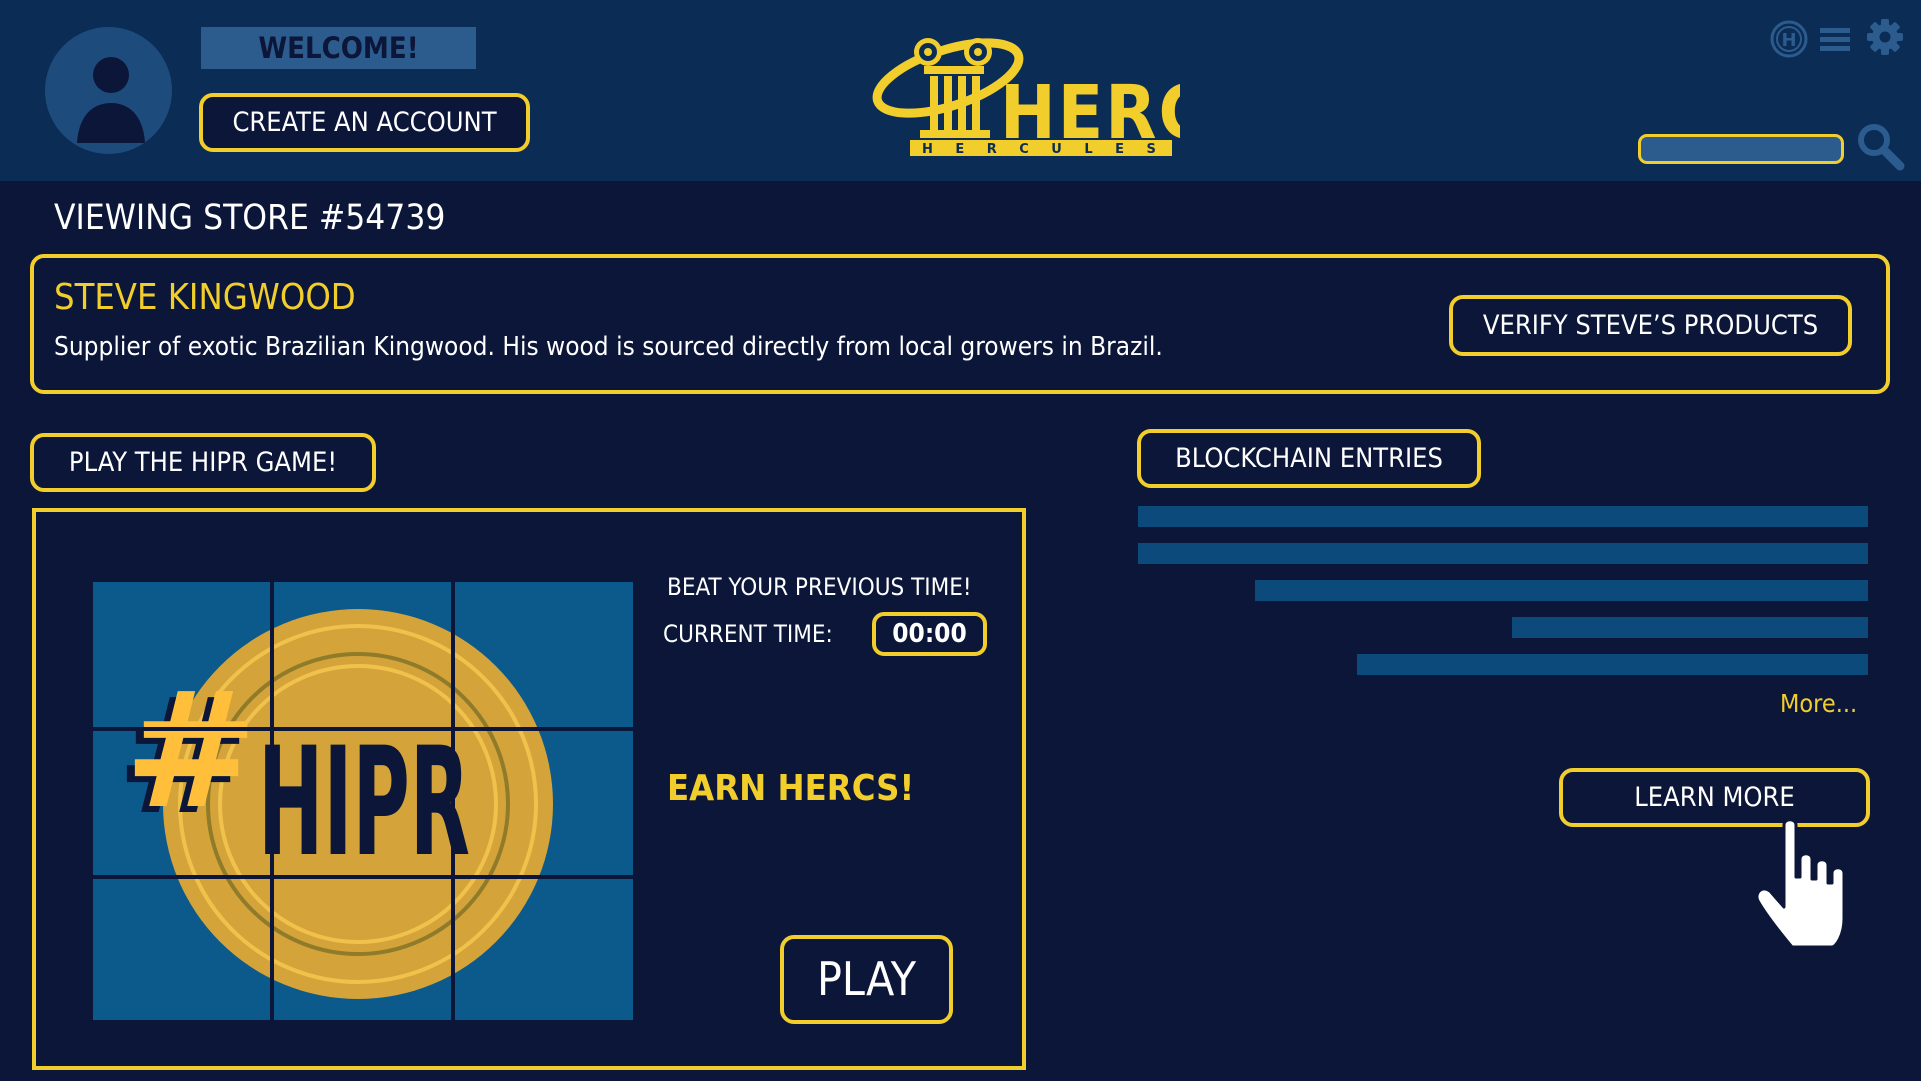 This screenshot has height=1081, width=1921. I want to click on svg-text: H, so click(1788, 40).